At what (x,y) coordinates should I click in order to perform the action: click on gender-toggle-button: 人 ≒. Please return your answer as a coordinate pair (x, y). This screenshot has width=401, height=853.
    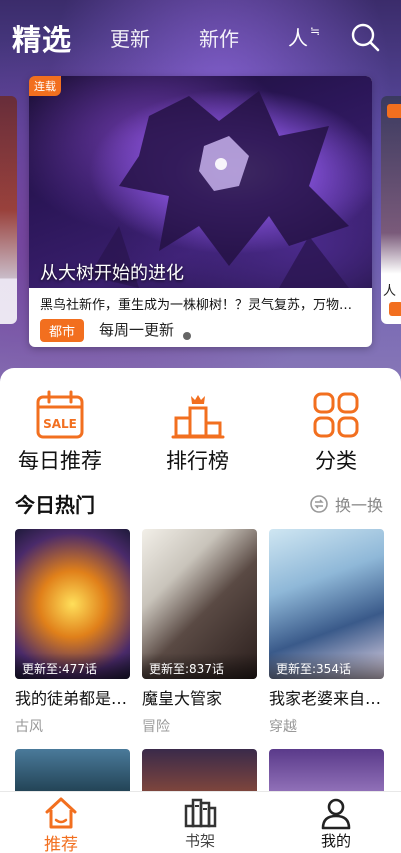
    Looking at the image, I should click on (304, 36).